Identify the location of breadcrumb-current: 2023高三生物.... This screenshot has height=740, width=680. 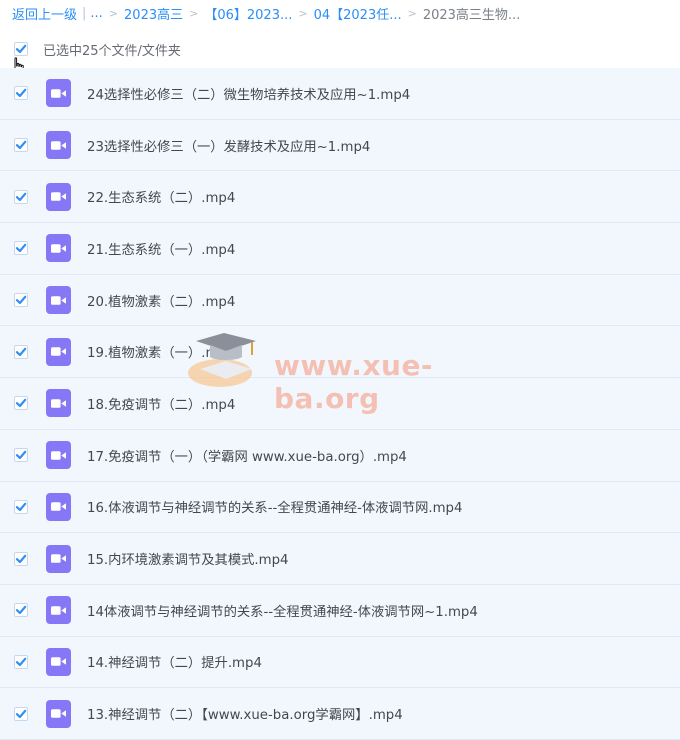
(471, 15).